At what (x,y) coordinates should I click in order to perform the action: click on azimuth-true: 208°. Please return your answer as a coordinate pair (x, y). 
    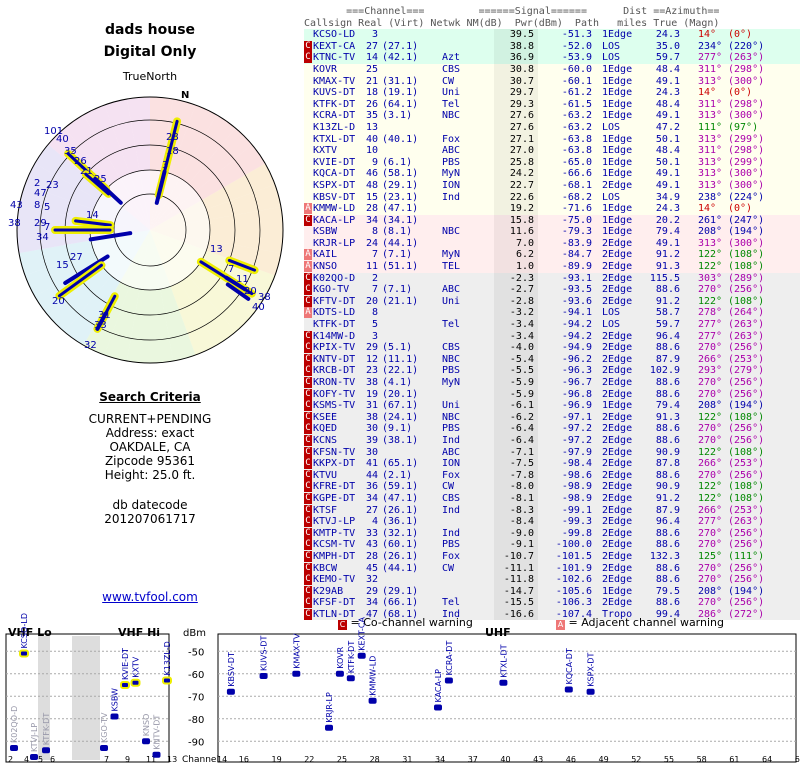
    Looking at the image, I should click on (710, 406).